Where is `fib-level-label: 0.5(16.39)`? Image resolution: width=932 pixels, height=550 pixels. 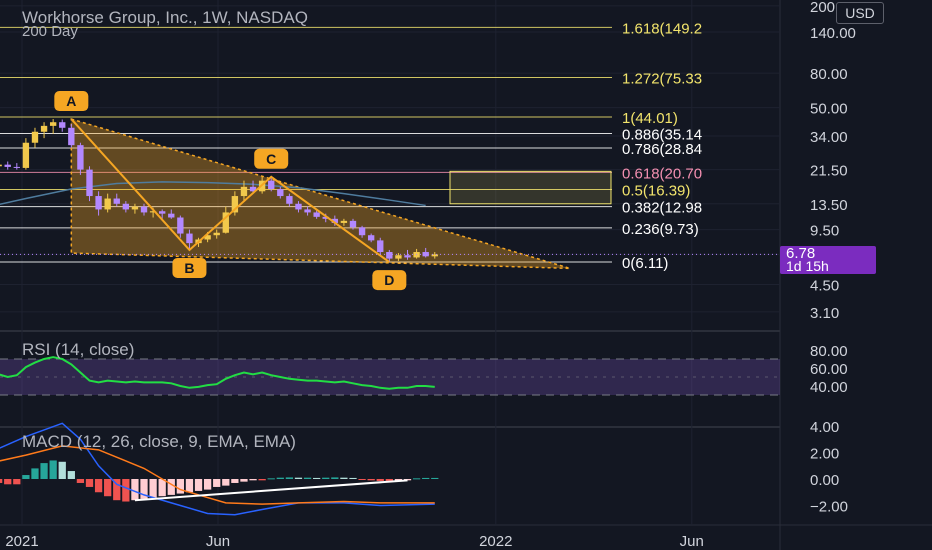
fib-level-label: 0.5(16.39) is located at coordinates (656, 191).